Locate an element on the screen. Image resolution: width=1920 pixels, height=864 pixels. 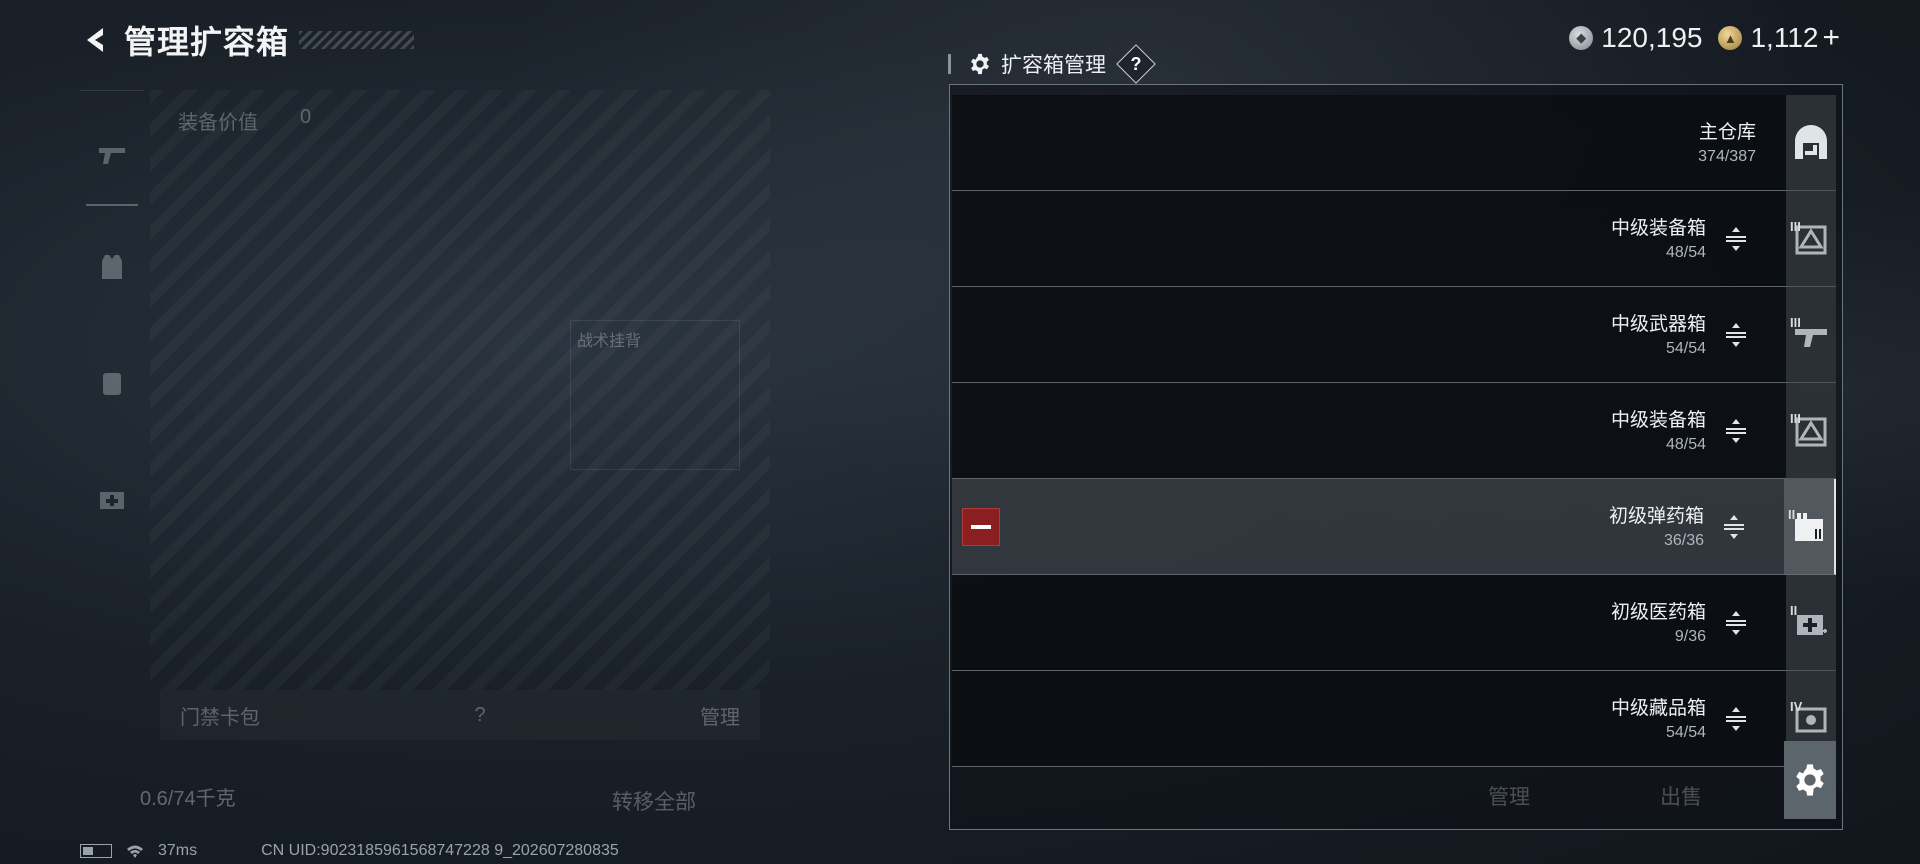
currency-bar: ◆ 120,195 ▲ 1,112 + is located at coordinates (1704, 38).